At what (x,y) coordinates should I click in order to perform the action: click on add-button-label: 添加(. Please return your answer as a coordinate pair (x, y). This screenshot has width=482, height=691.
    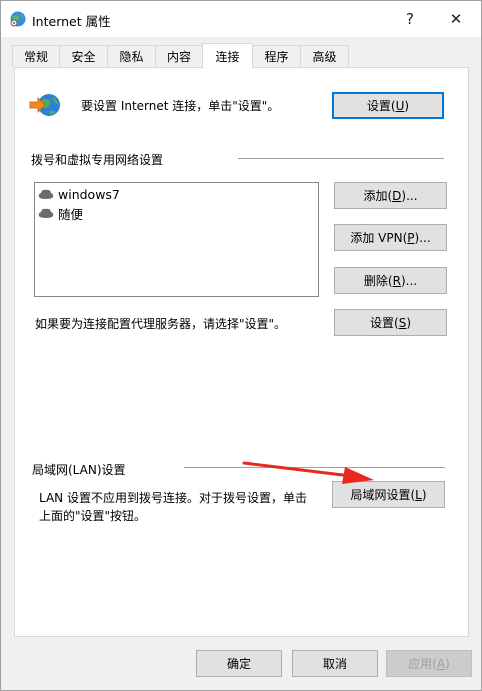
    Looking at the image, I should click on (378, 196).